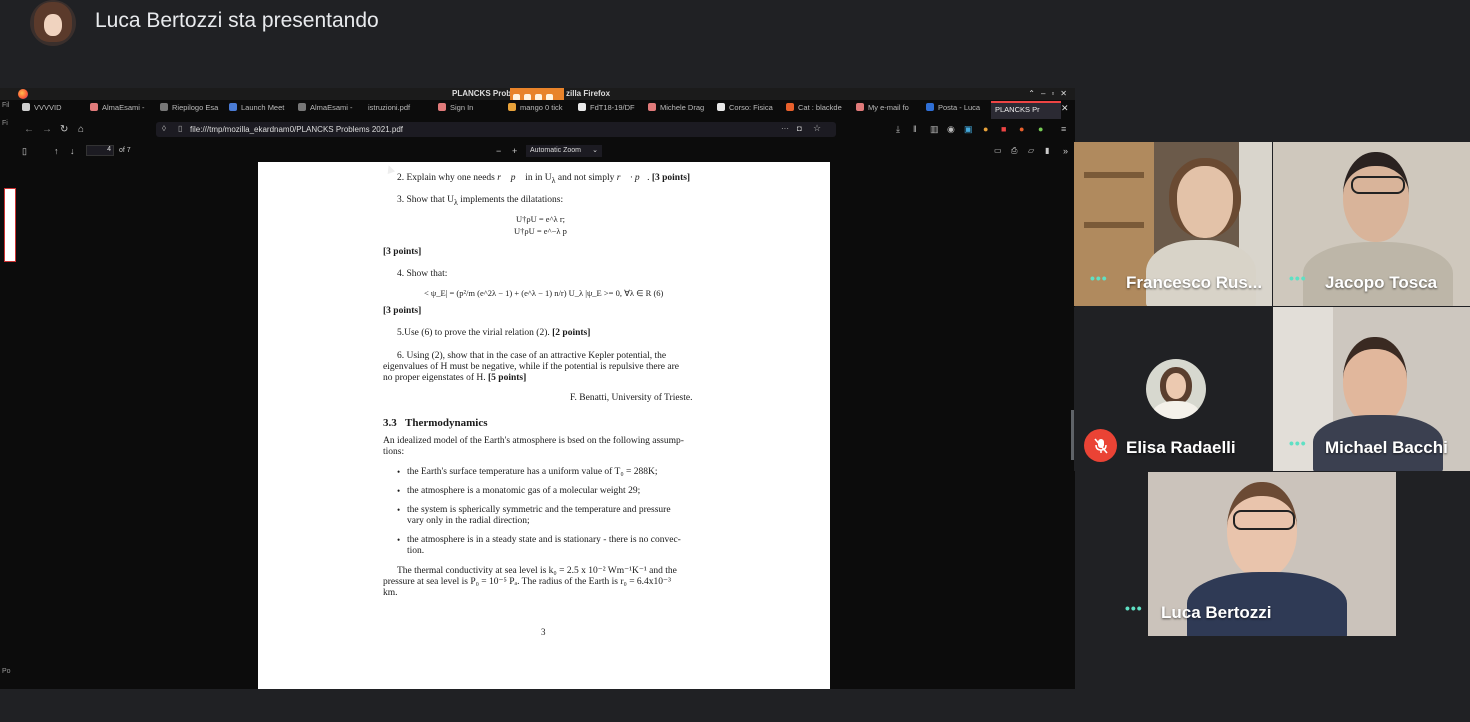  What do you see at coordinates (1072, 435) in the screenshot?
I see `panel-scrollbar` at bounding box center [1072, 435].